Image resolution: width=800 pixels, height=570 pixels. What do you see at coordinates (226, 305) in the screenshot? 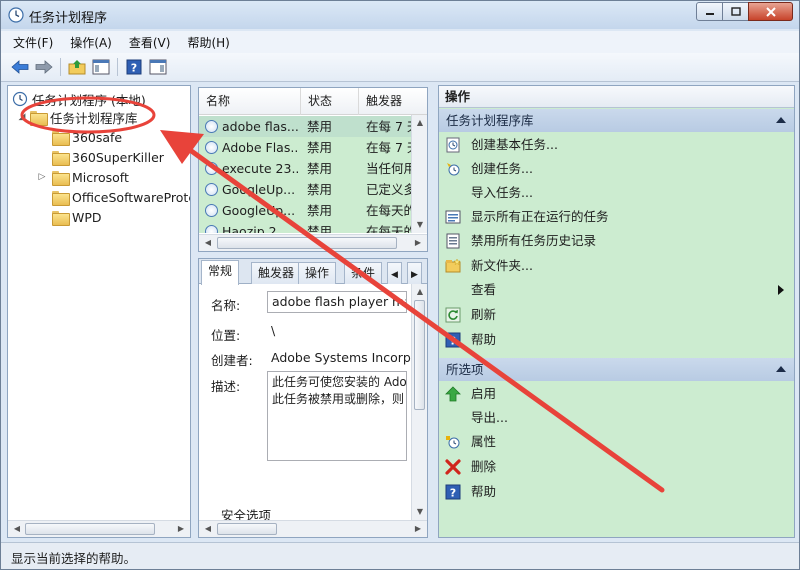
I see `name-label: 名称:` at bounding box center [226, 305].